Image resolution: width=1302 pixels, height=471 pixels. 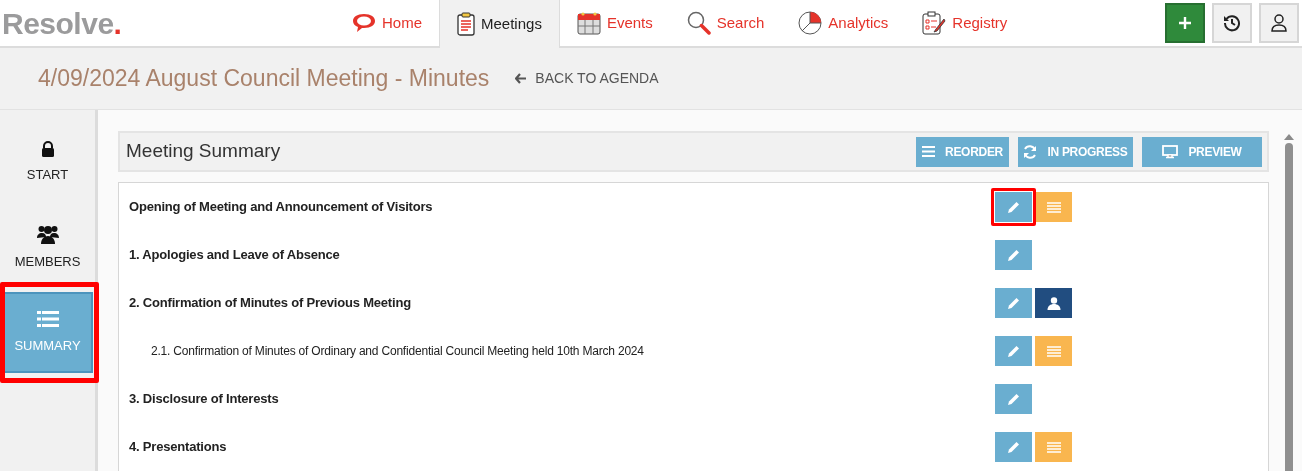 I want to click on user-icon, so click(x=1279, y=23).